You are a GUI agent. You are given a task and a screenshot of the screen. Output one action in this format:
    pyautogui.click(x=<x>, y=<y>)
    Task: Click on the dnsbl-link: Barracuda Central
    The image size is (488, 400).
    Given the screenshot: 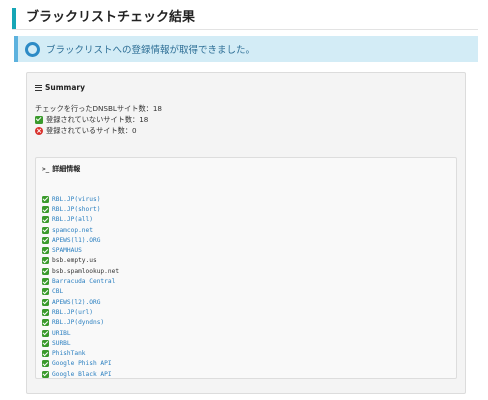 What is the action you would take?
    pyautogui.click(x=83, y=281)
    